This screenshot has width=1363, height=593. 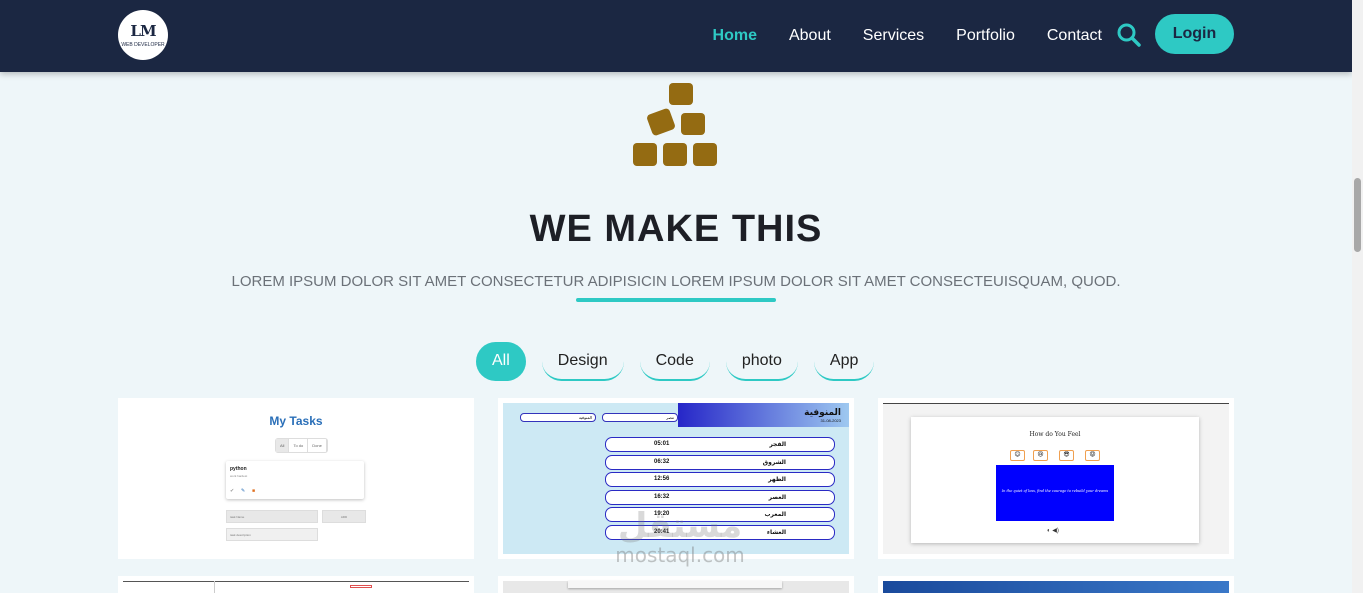 What do you see at coordinates (640, 417) in the screenshot?
I see `prayer-select-country: مصر` at bounding box center [640, 417].